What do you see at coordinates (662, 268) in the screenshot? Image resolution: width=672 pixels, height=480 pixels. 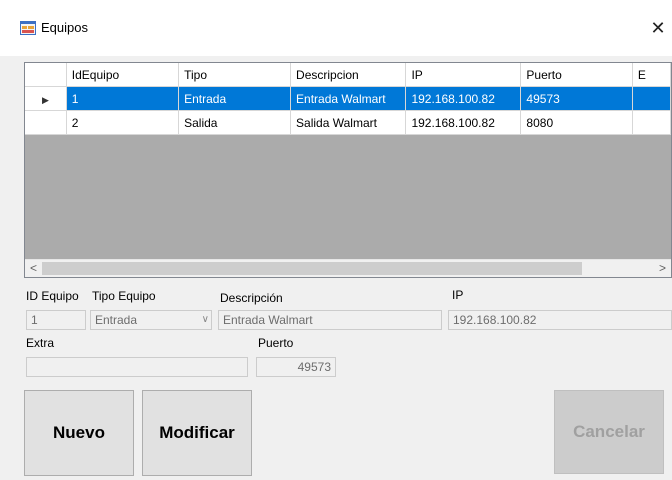 I see `scroll-right-icon: >` at bounding box center [662, 268].